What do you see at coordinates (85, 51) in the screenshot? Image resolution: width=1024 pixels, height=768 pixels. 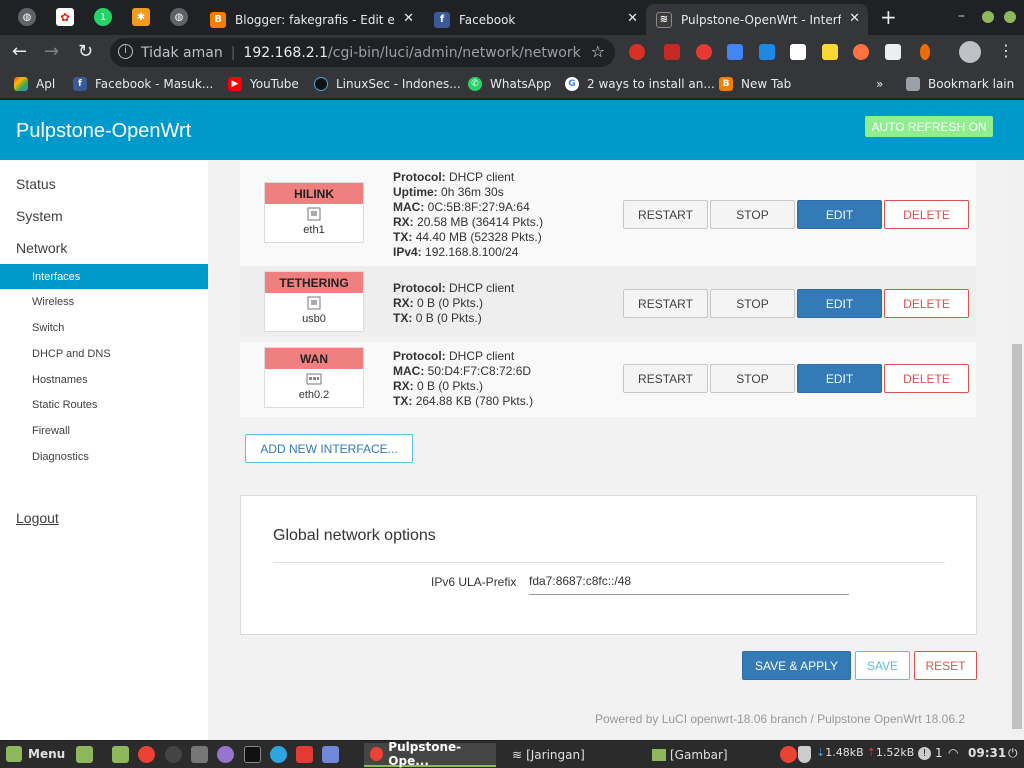 I see `reload-icon: ↻` at bounding box center [85, 51].